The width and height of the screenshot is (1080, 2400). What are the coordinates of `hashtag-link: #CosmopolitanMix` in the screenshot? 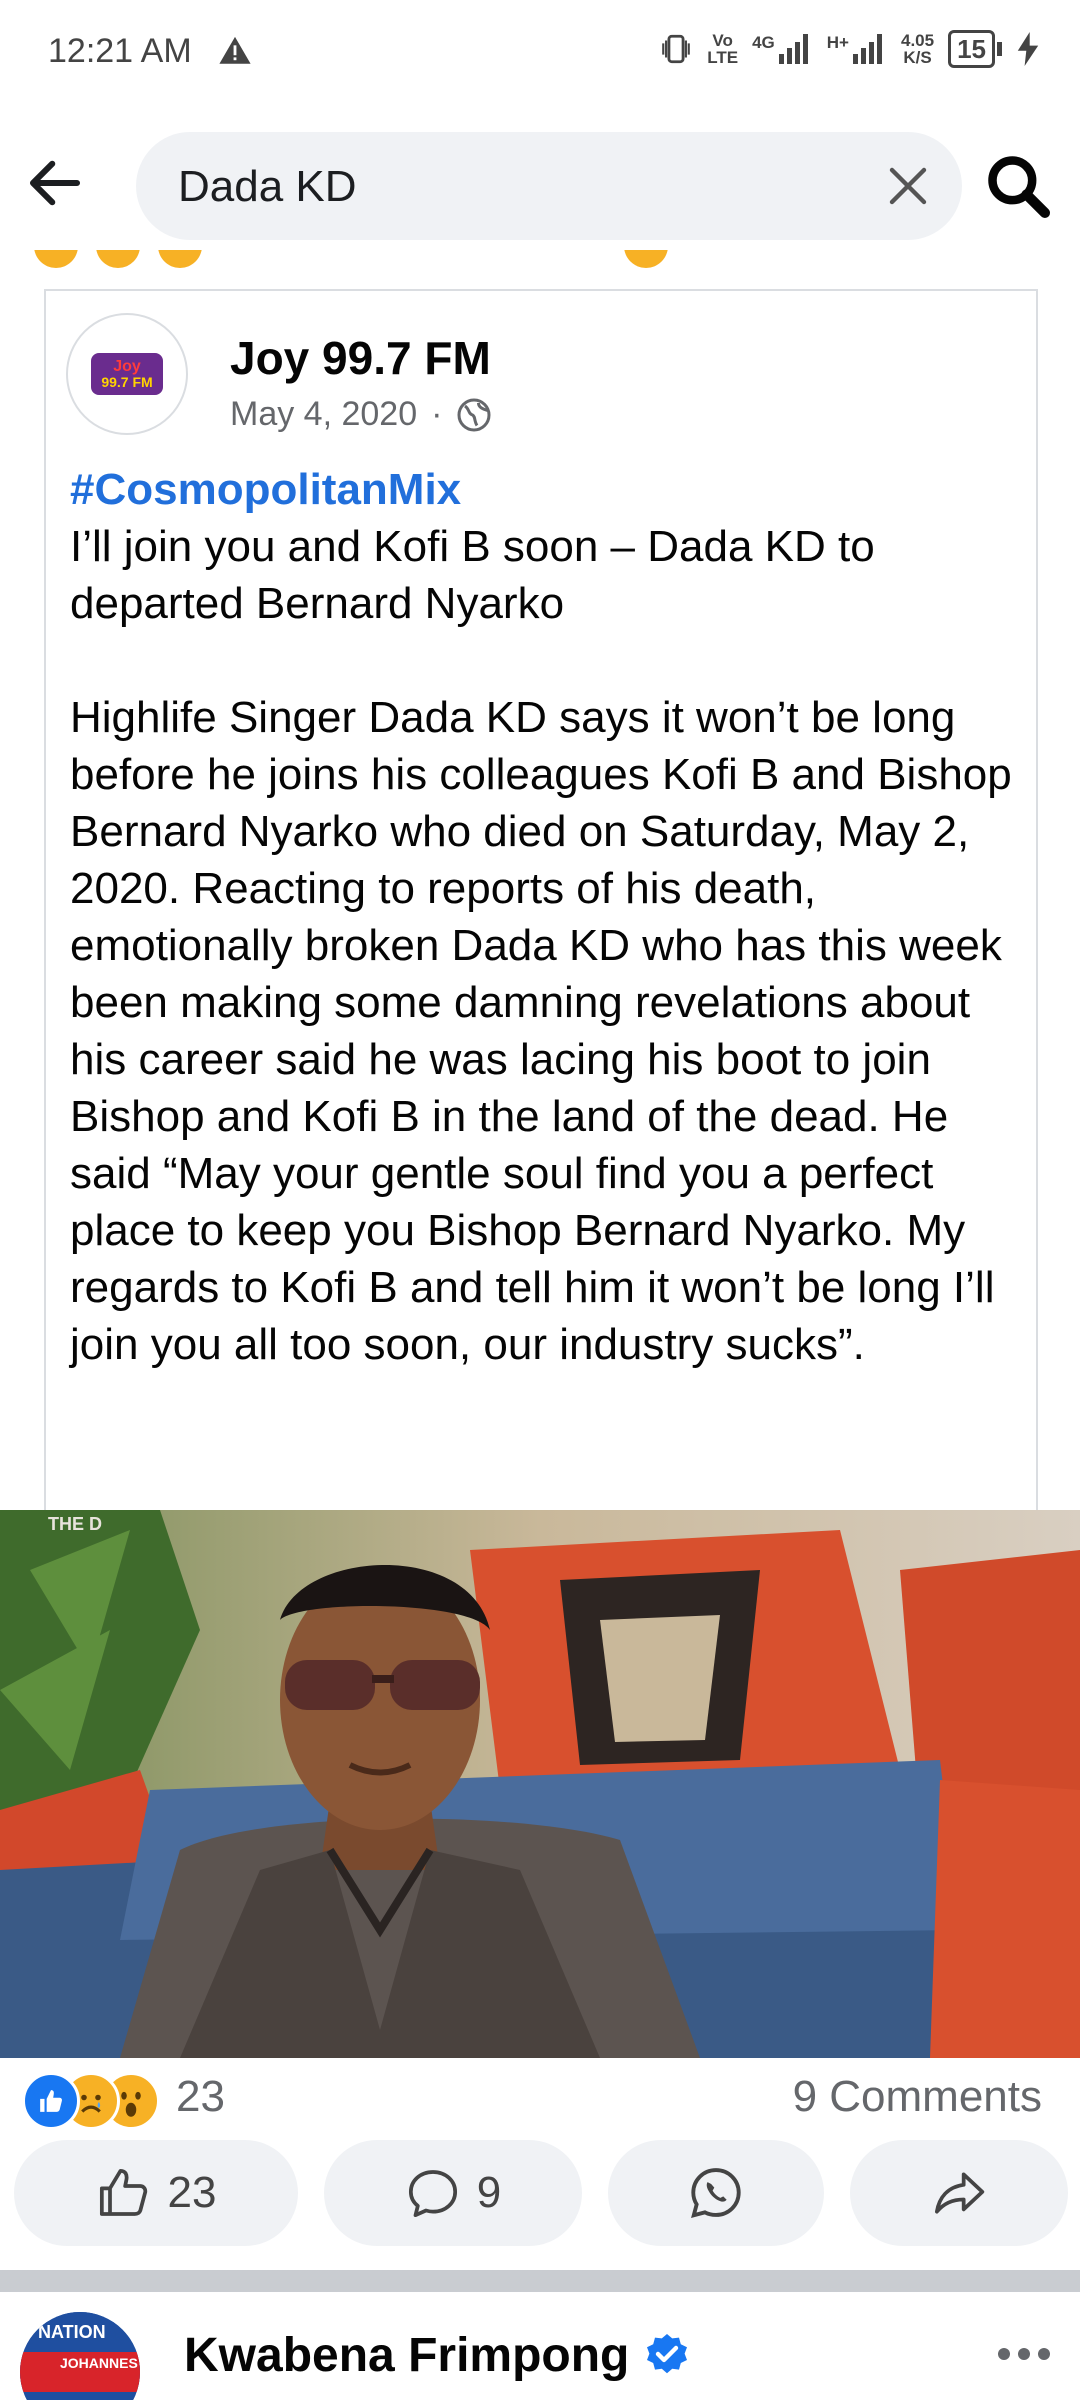 It's located at (545, 489).